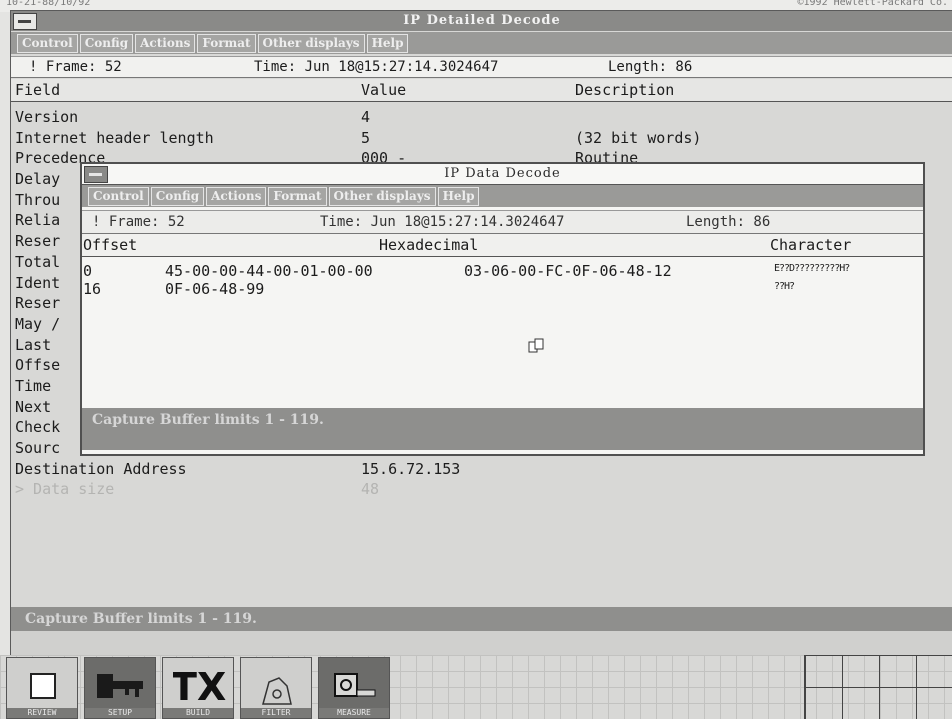  Describe the element at coordinates (226, 43) in the screenshot. I see `menu-format: Format` at that location.